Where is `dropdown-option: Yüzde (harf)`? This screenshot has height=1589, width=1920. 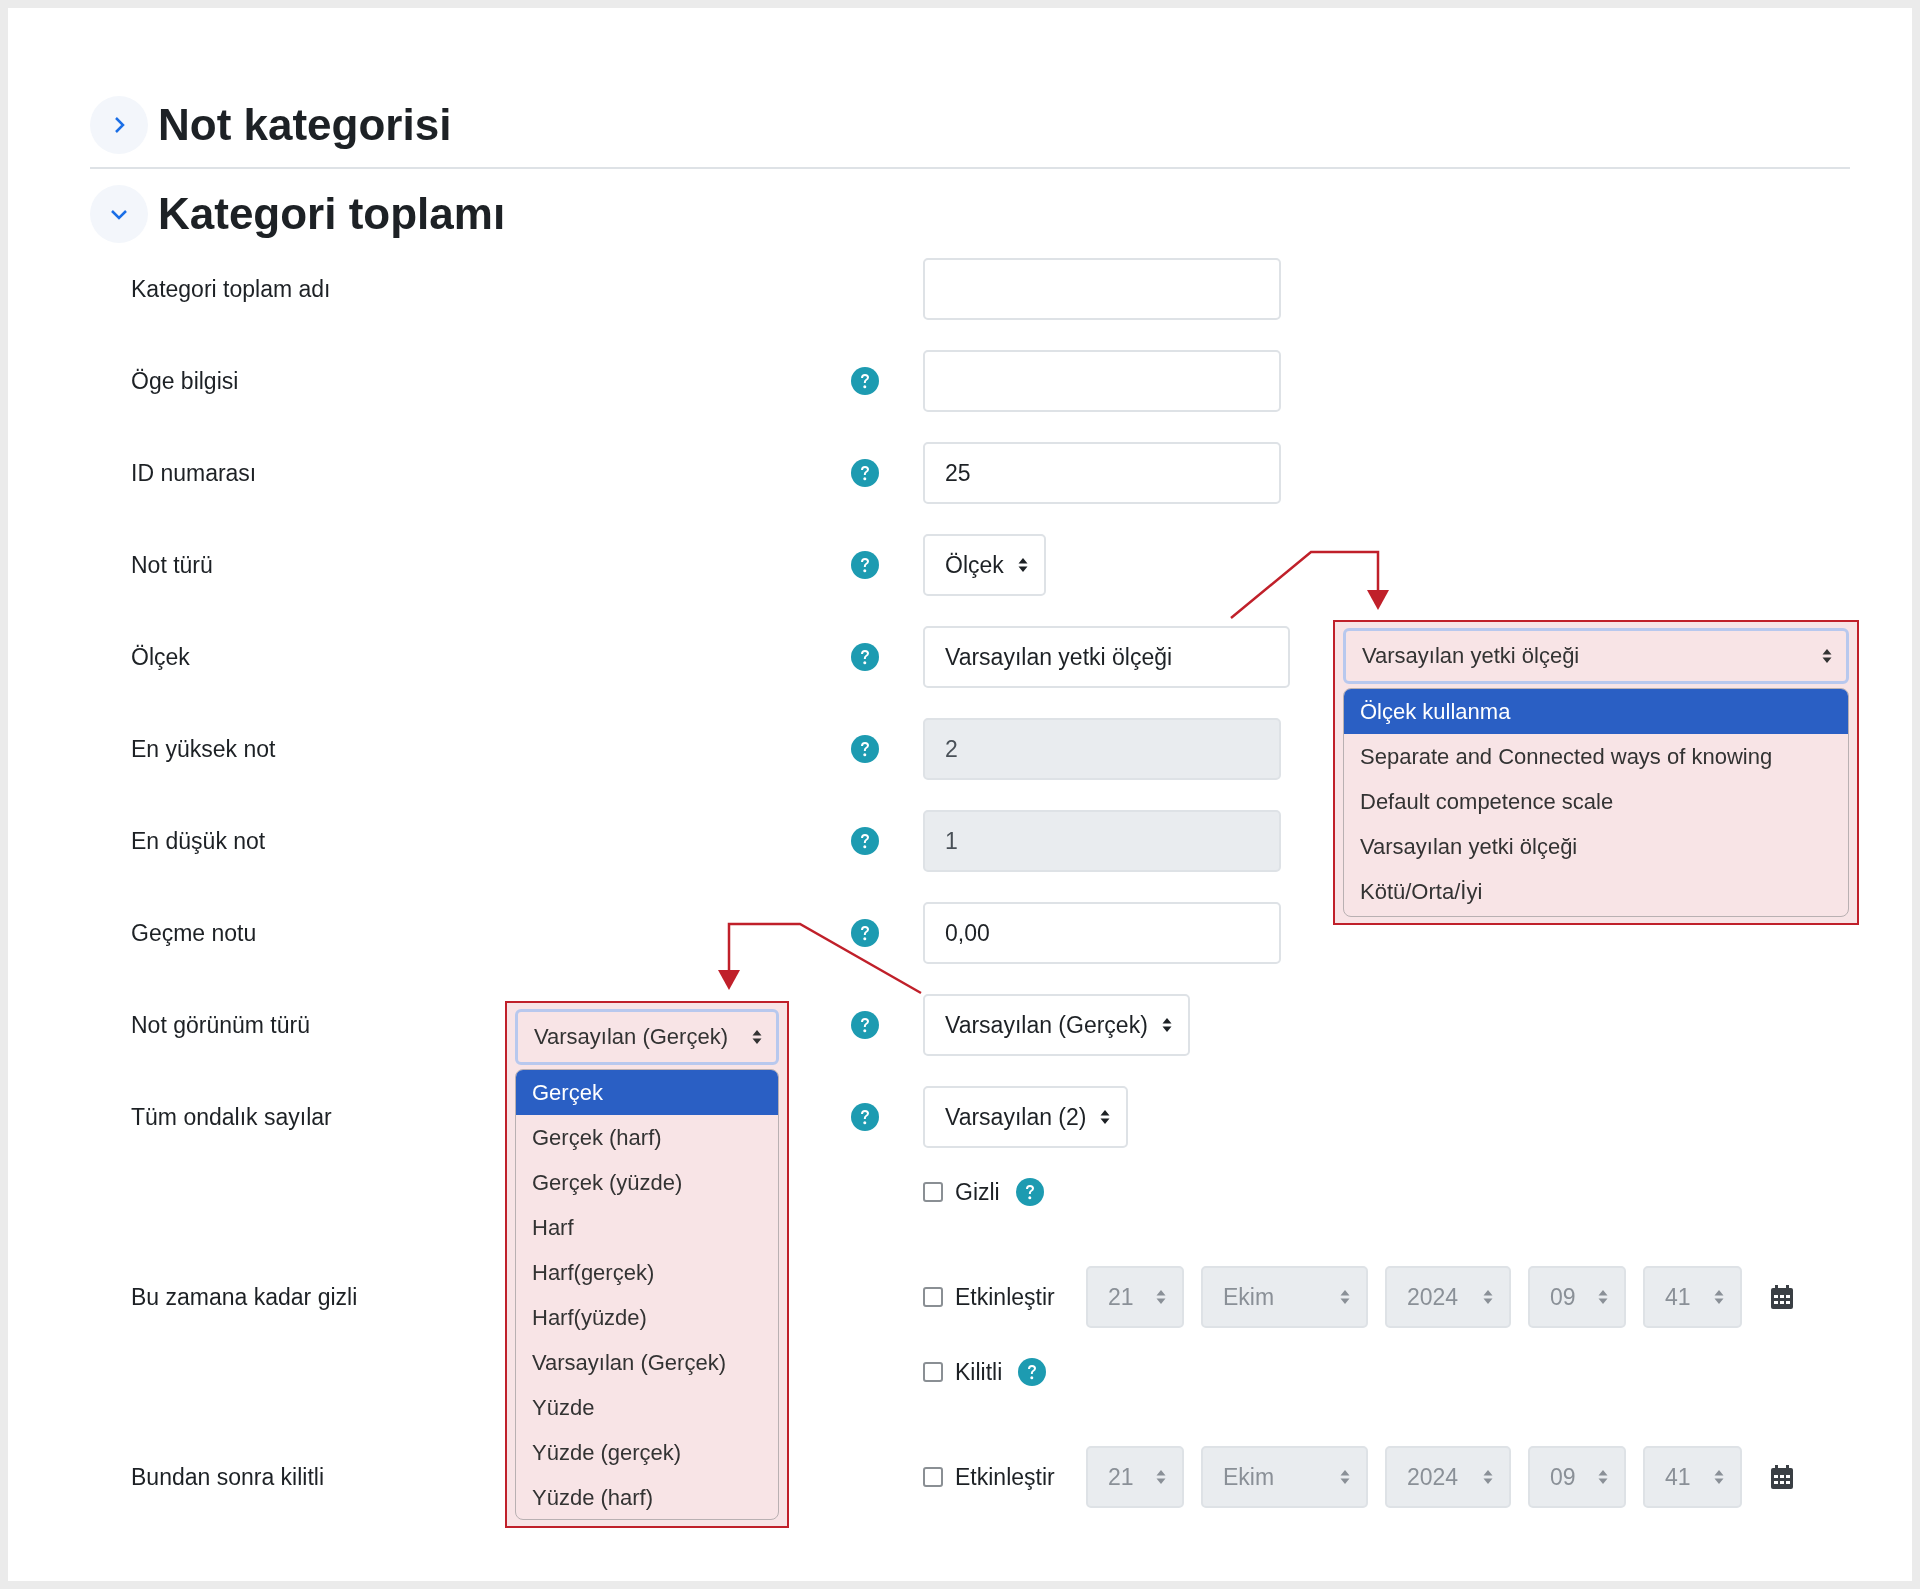 dropdown-option: Yüzde (harf) is located at coordinates (647, 1497).